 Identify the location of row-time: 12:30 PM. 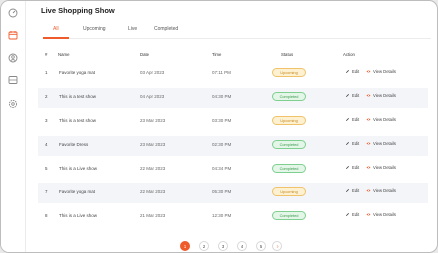
(222, 215).